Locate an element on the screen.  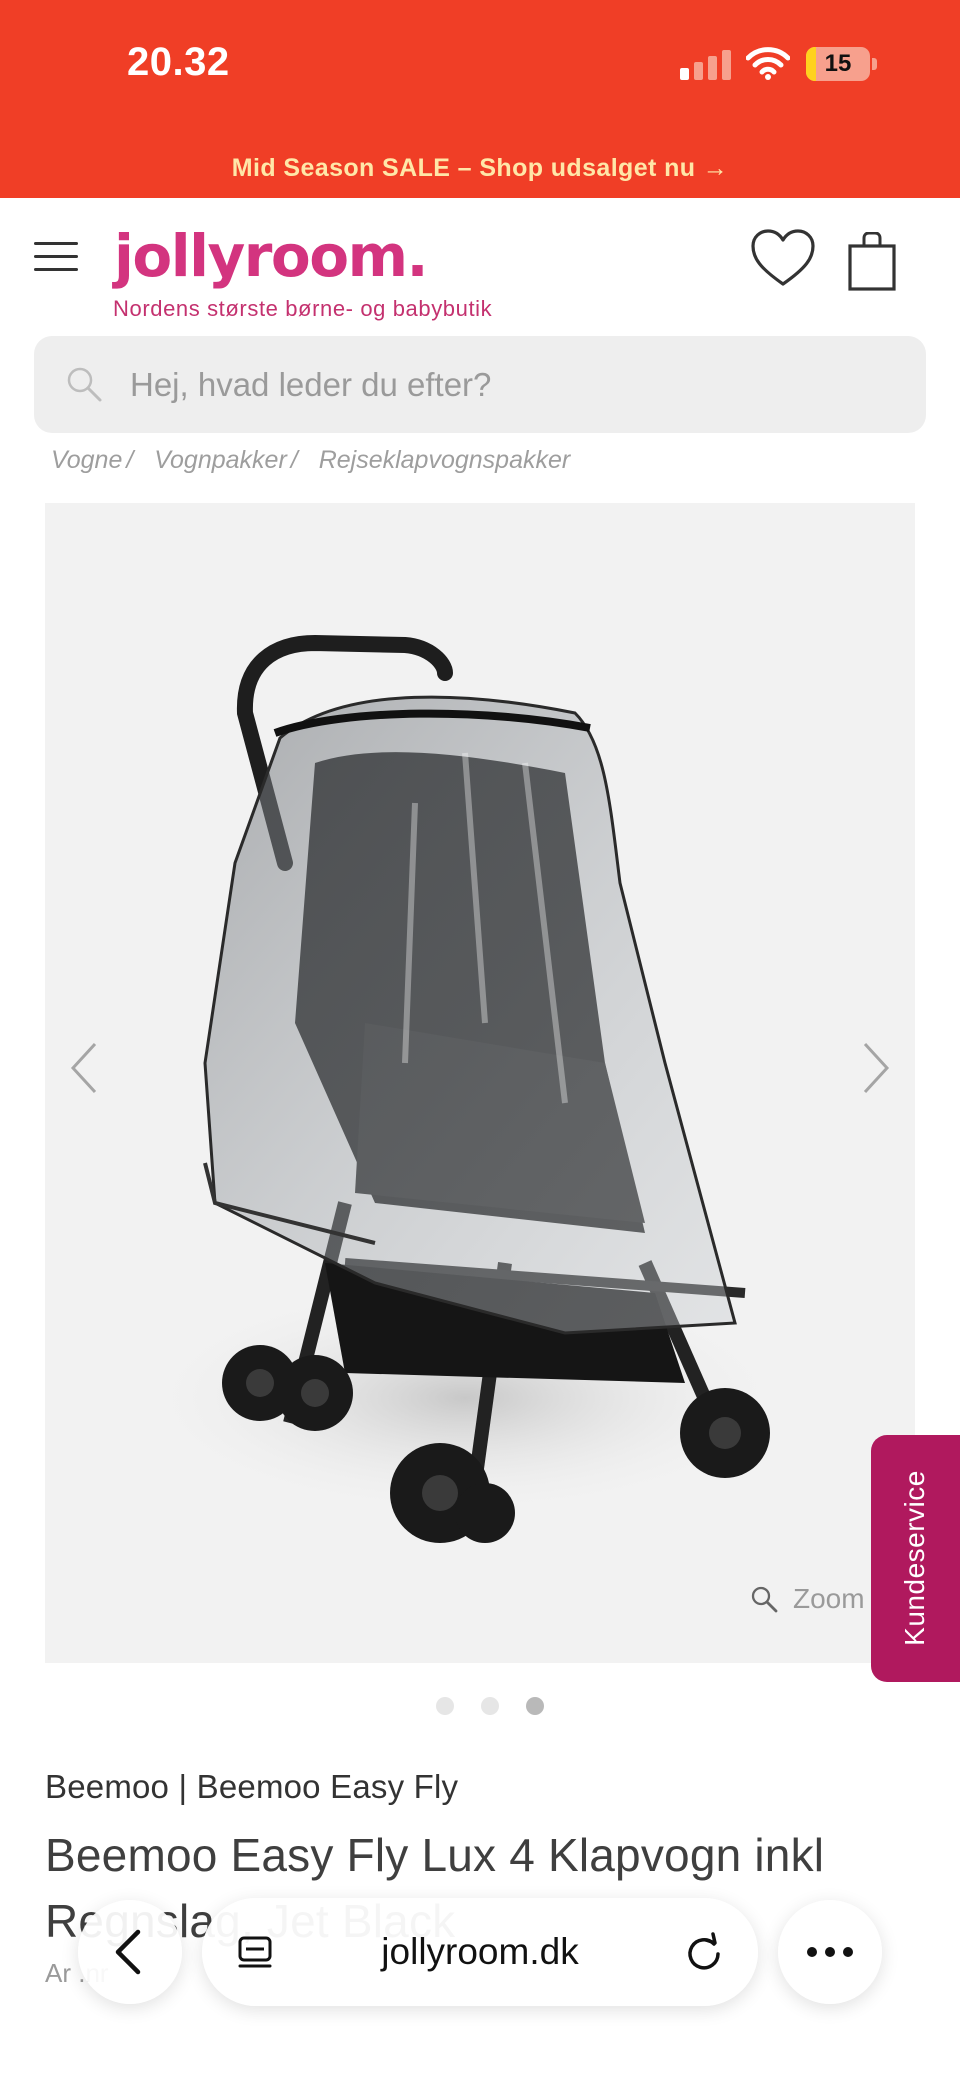
browser-address-bar: jollyroom.dk is located at coordinates (480, 1952).